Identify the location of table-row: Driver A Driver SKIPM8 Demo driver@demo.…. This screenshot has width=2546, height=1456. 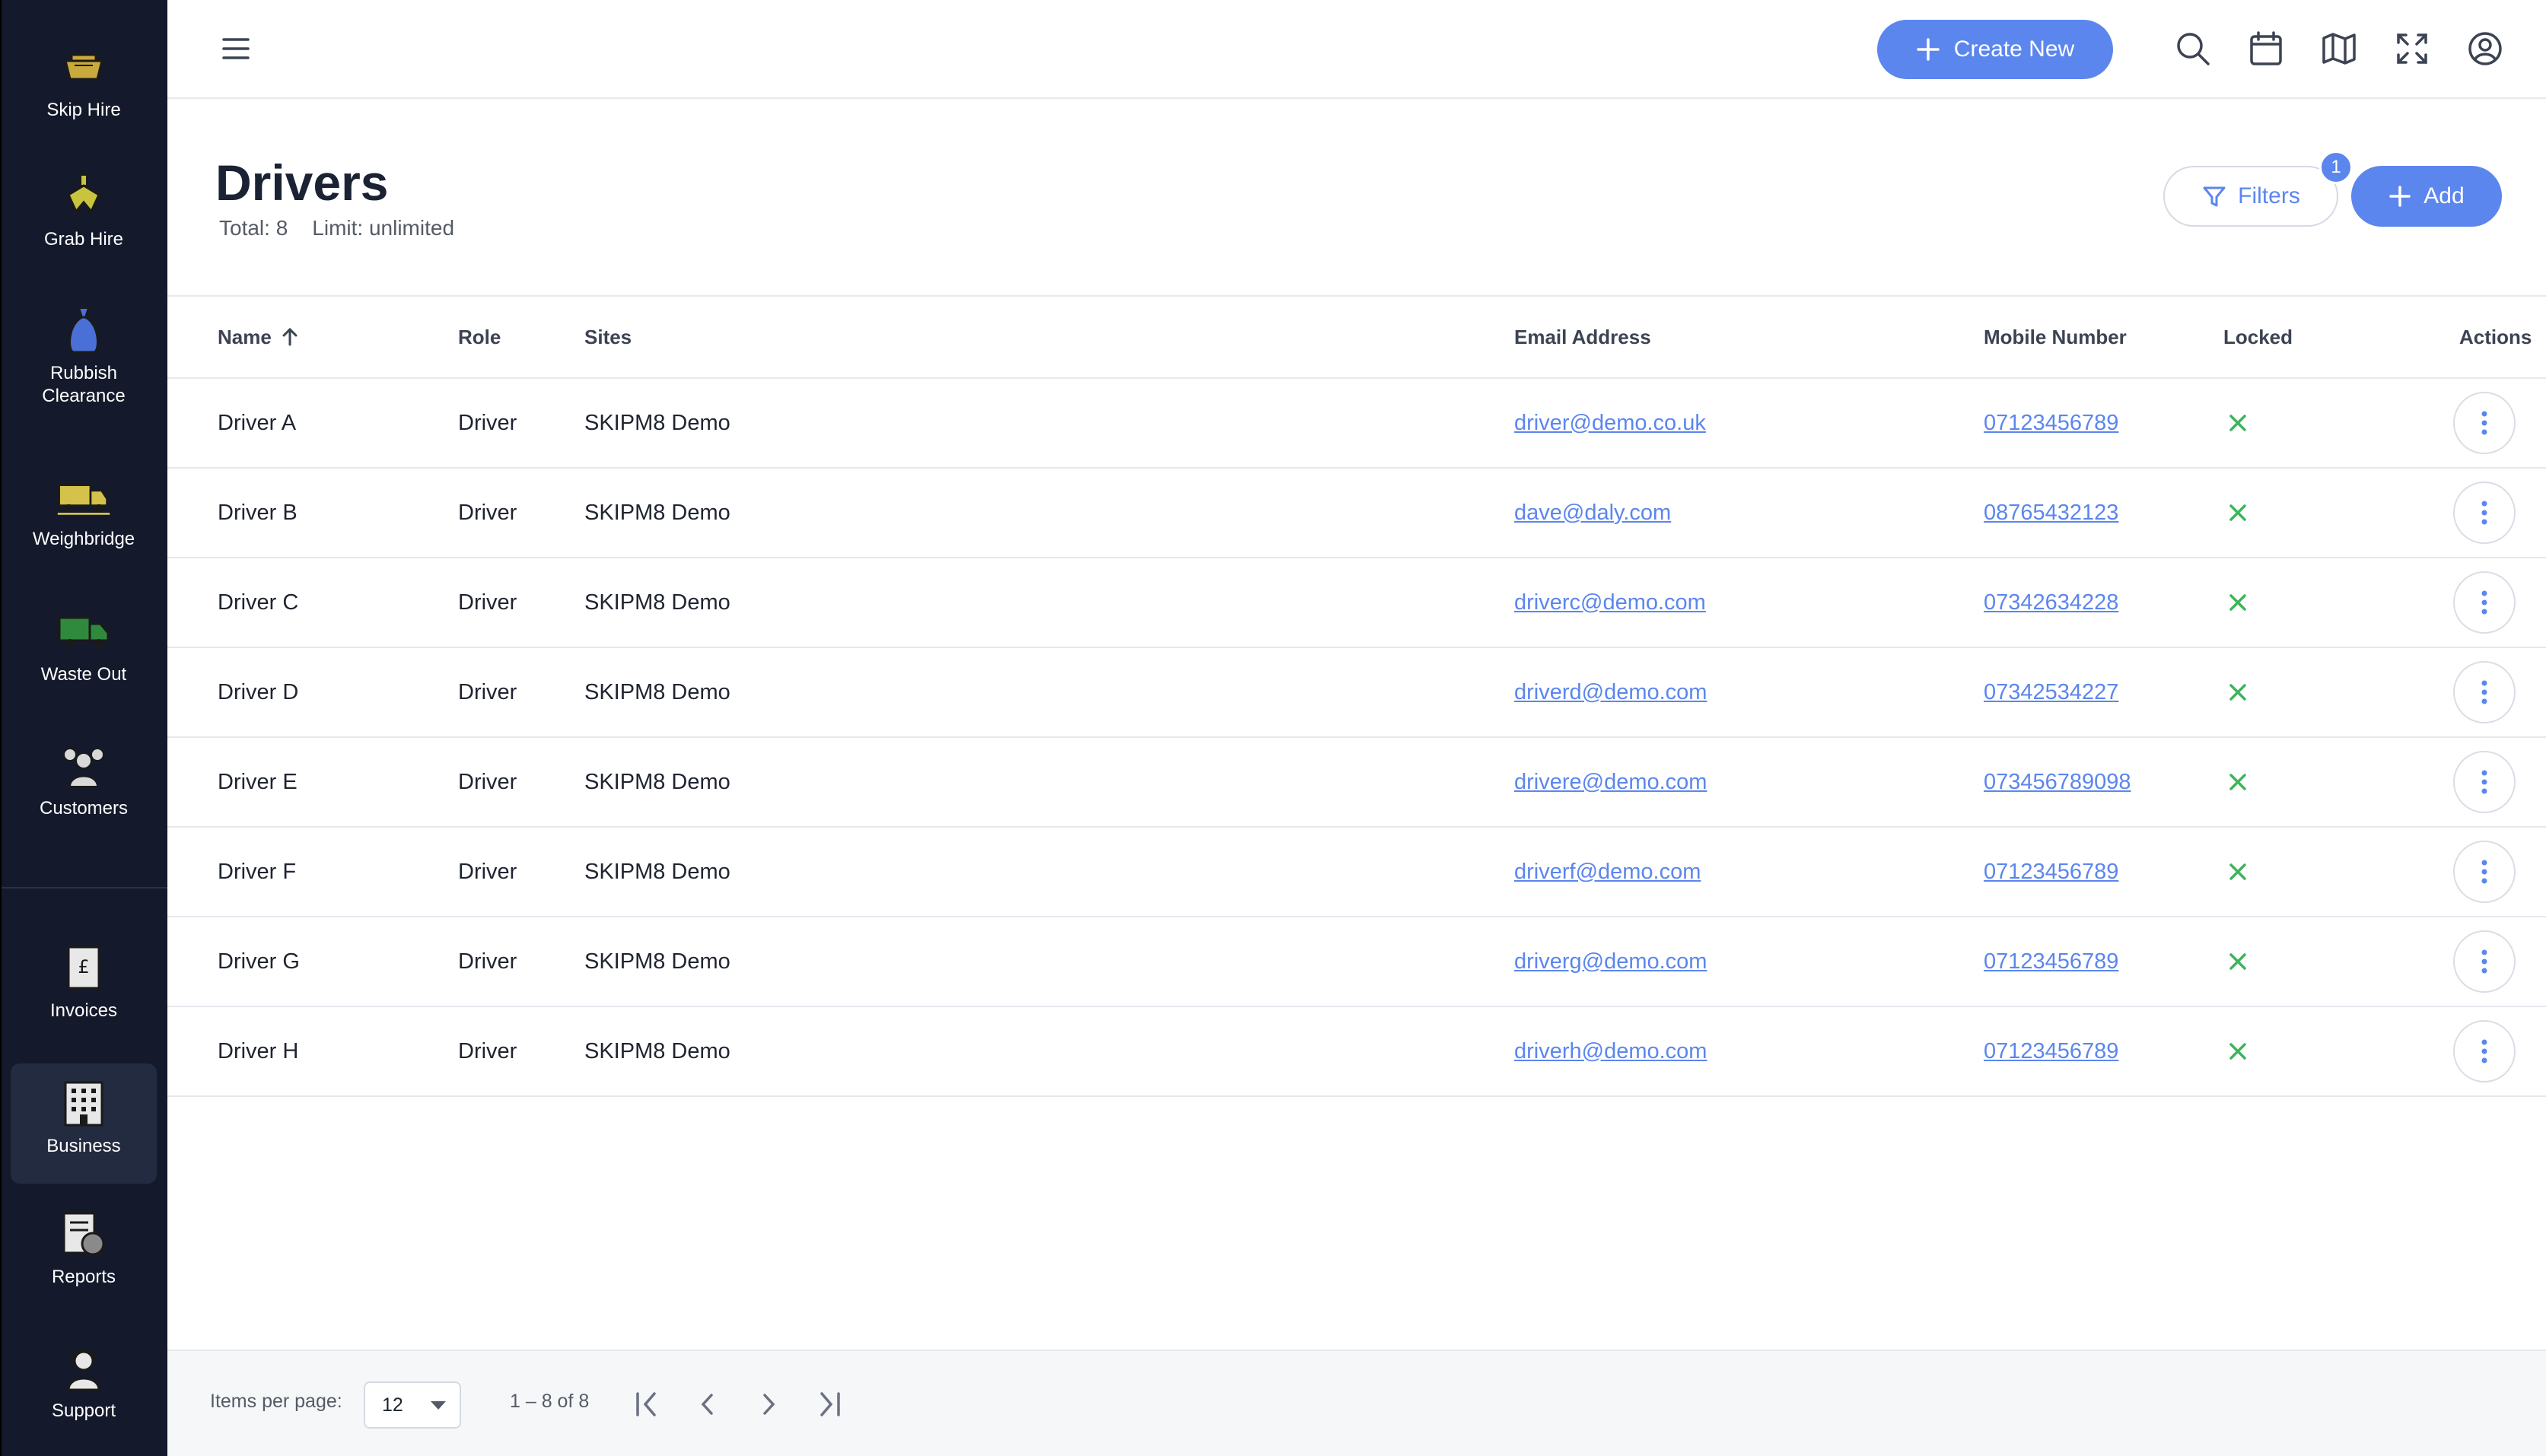
(1356, 424).